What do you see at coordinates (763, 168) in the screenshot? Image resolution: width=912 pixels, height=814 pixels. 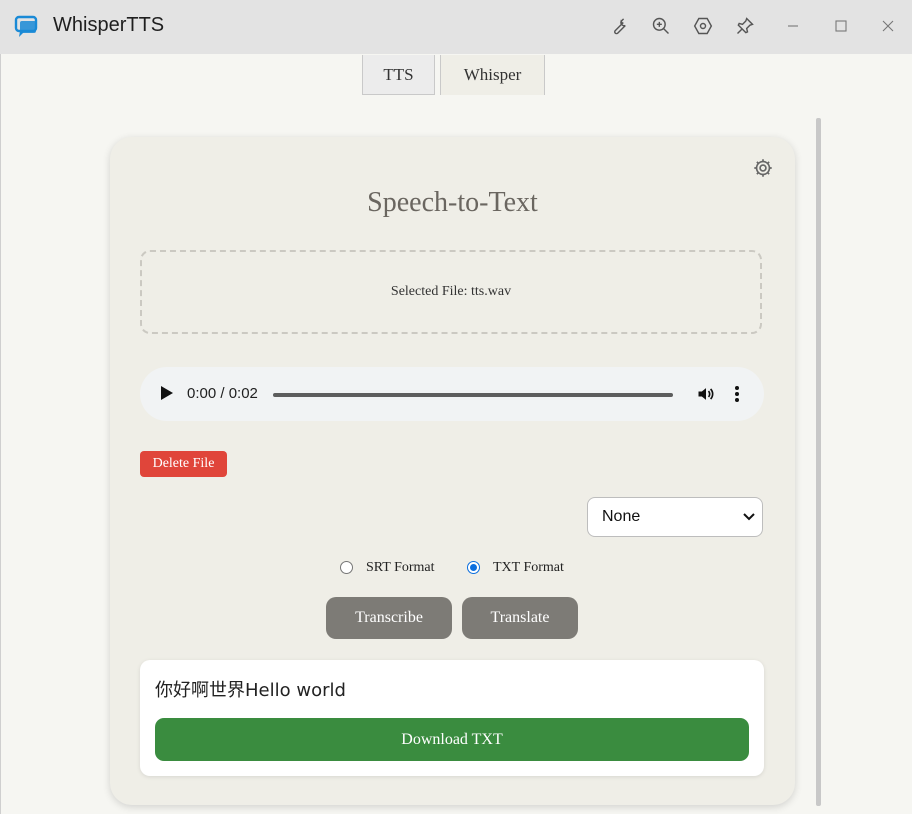 I see `settings-gear-icon` at bounding box center [763, 168].